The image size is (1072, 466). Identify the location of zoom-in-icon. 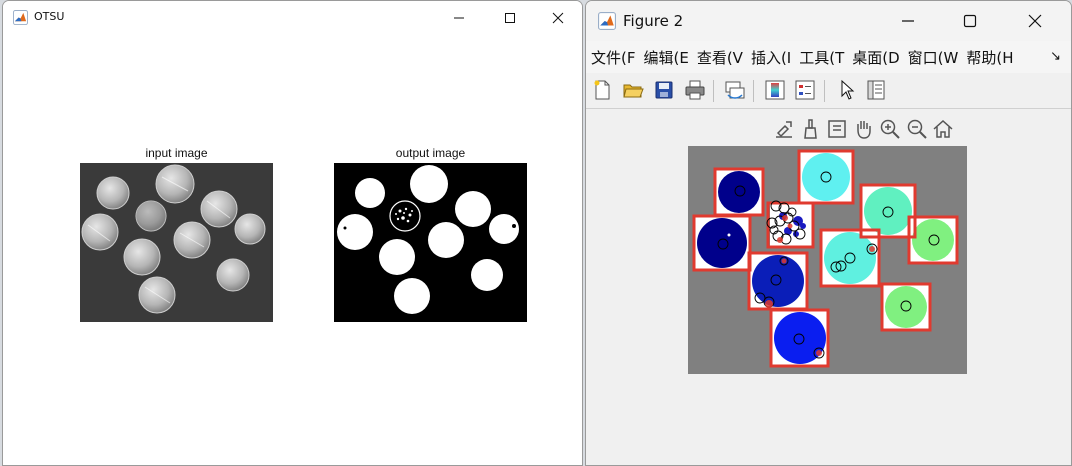
(890, 129).